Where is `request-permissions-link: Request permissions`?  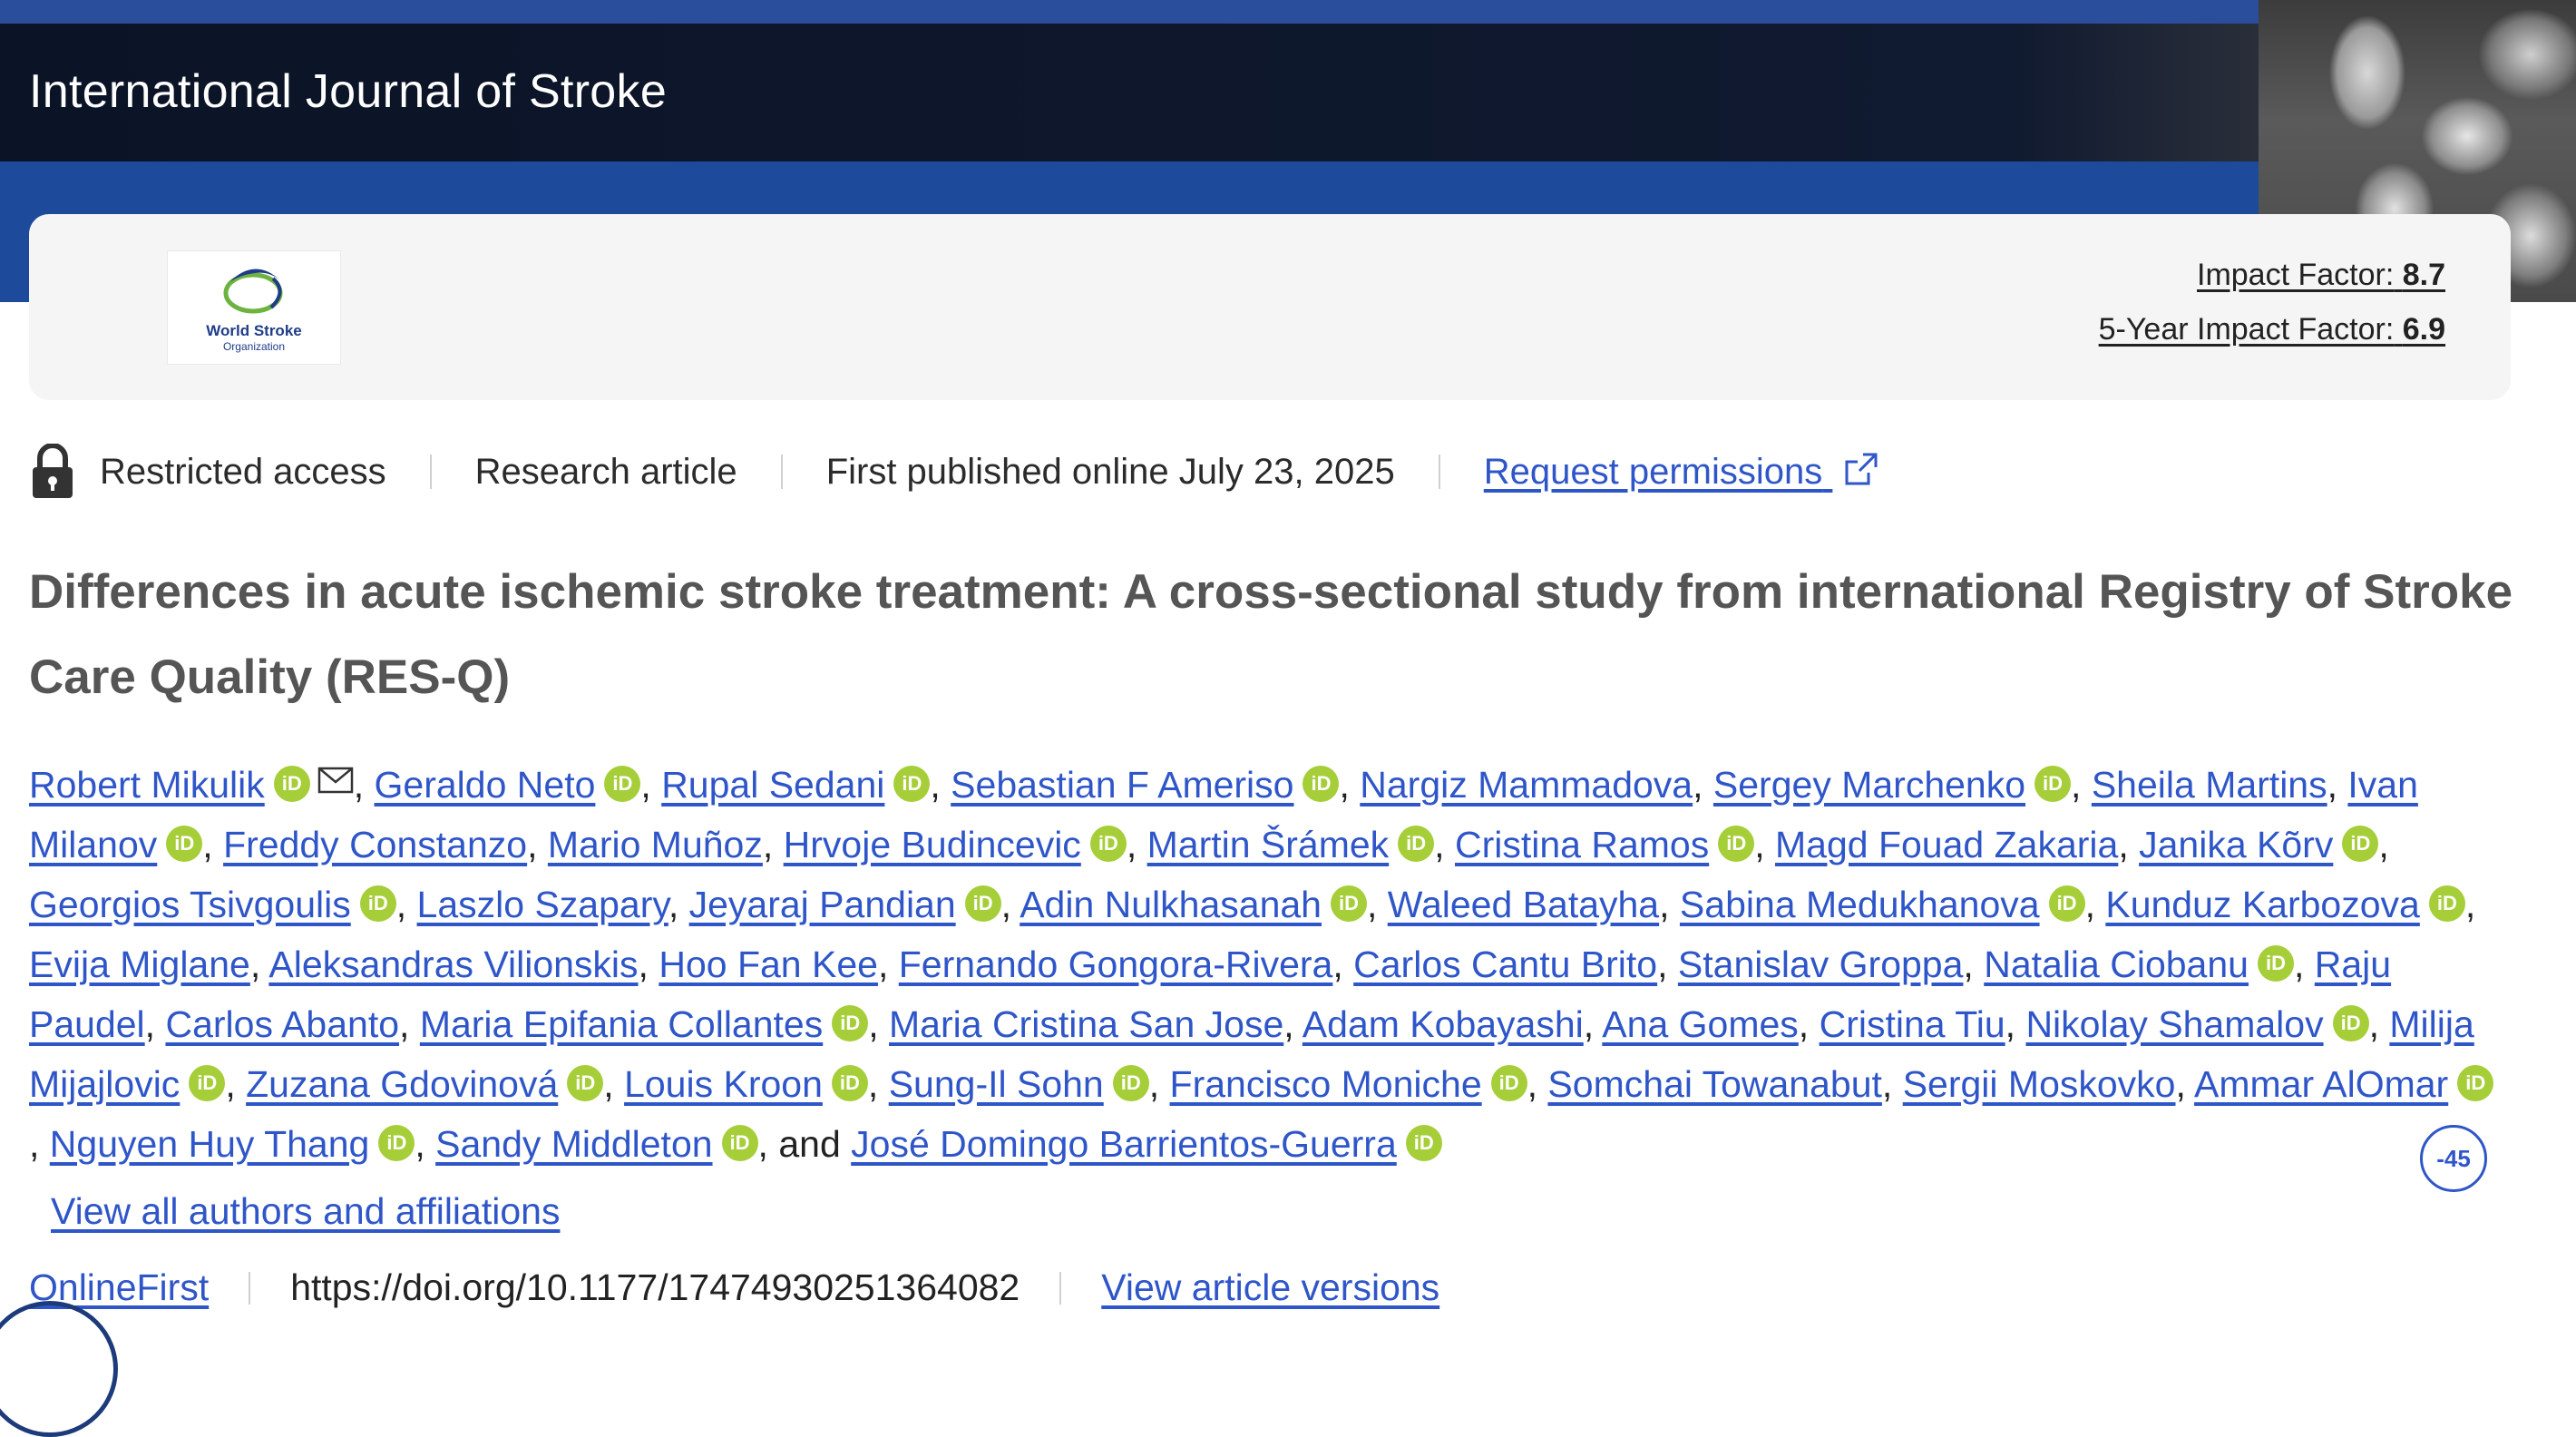 request-permissions-link: Request permissions is located at coordinates (1682, 472).